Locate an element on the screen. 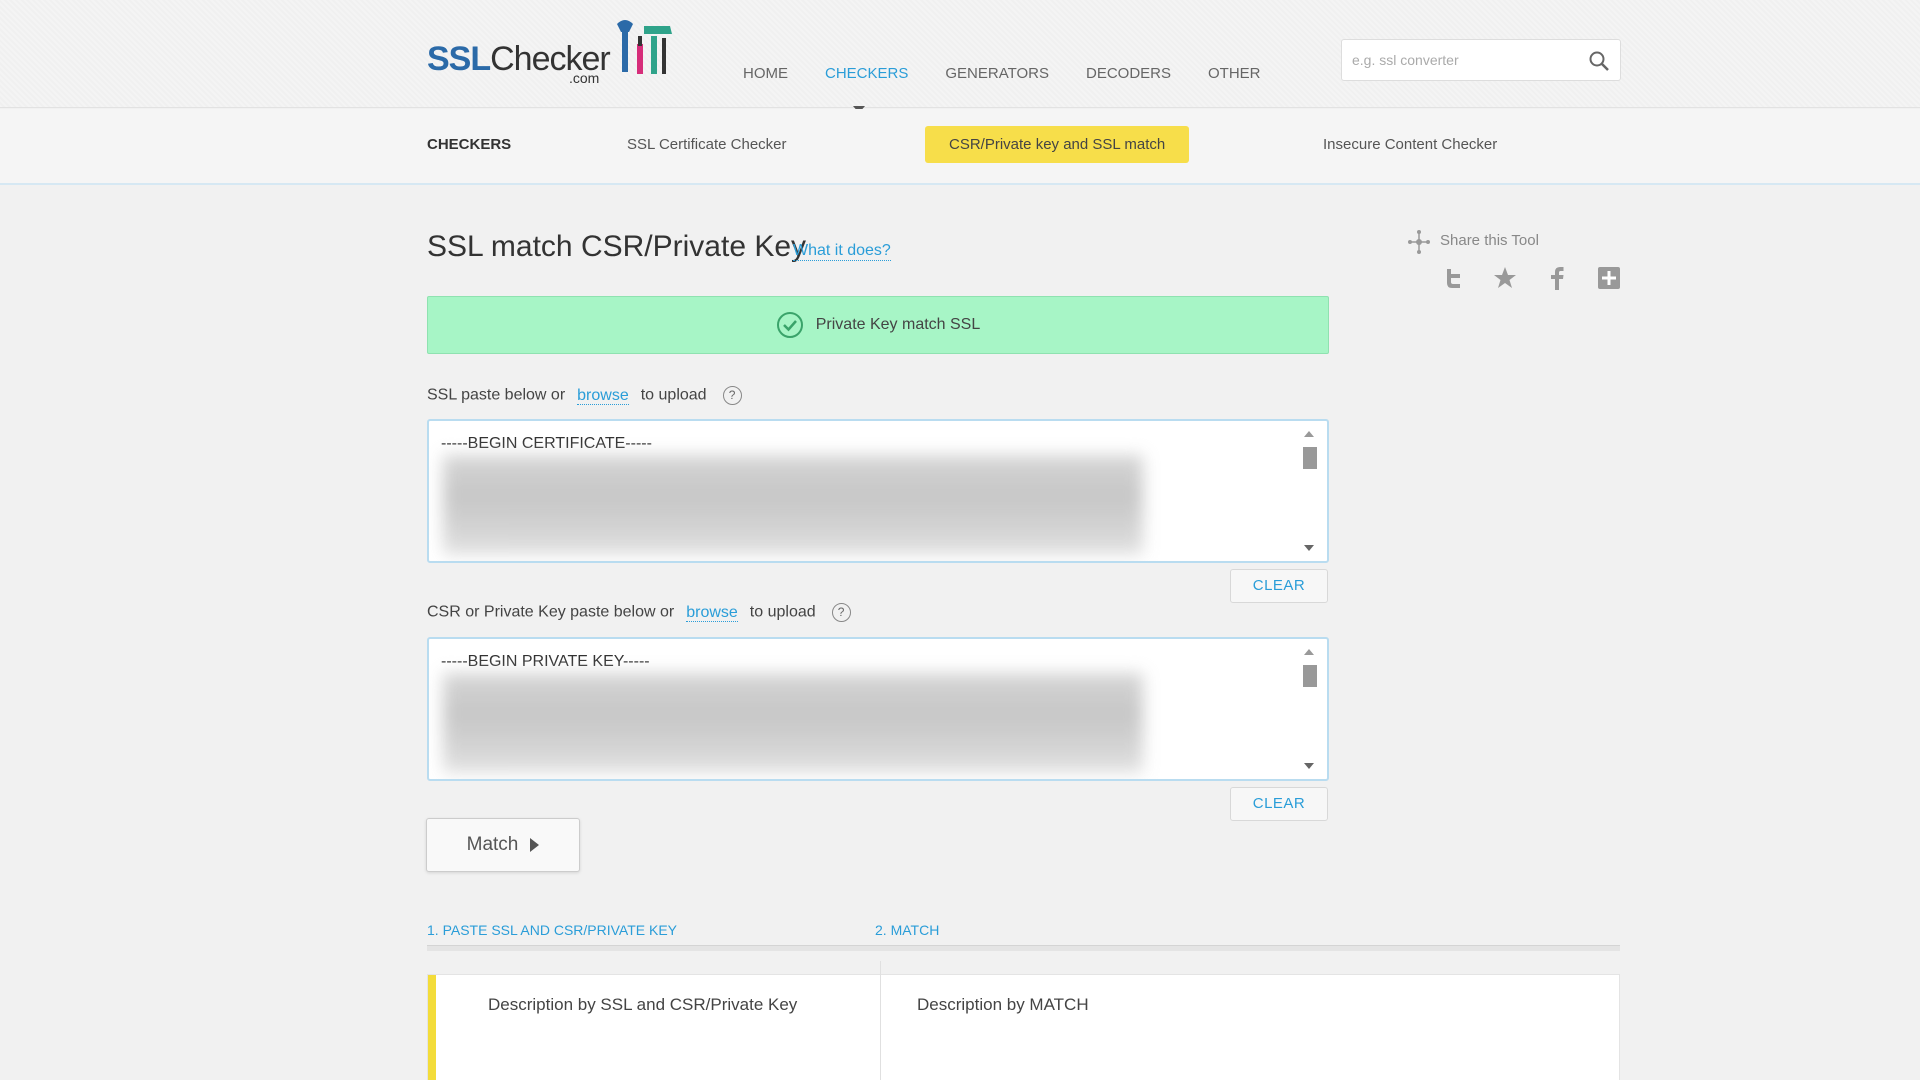  main-nav: HOME CHECKERS GENERATORS DECODERS OTHER is located at coordinates (1020, 73).